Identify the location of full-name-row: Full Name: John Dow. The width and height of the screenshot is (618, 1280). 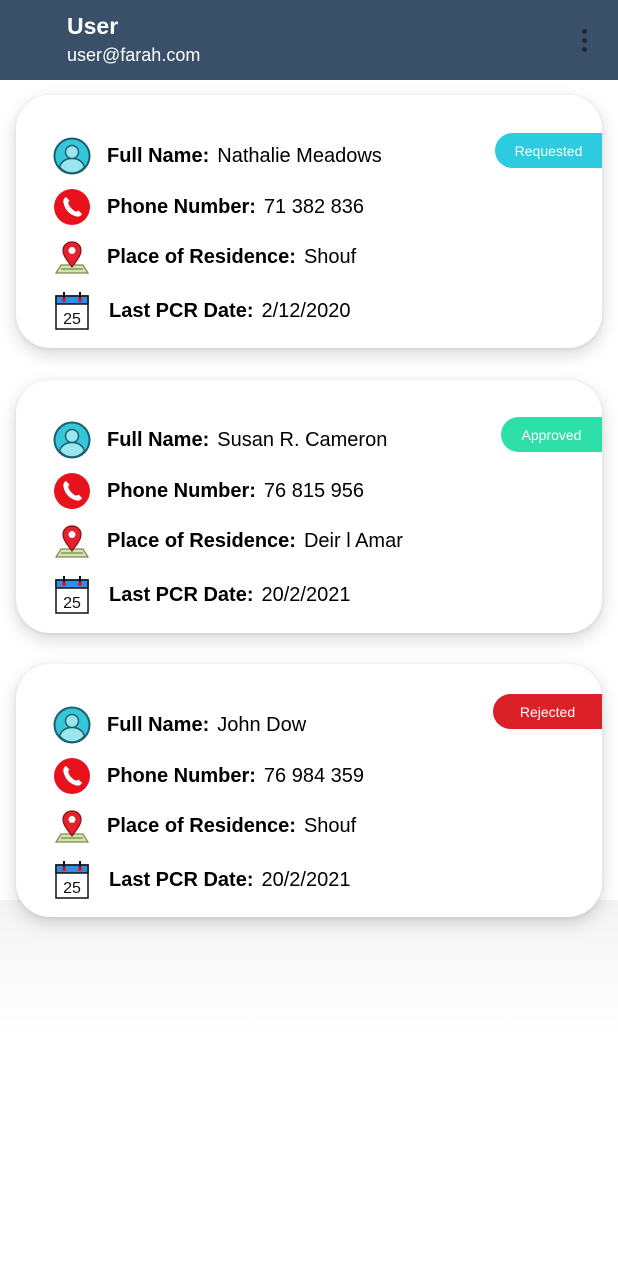
(179, 725).